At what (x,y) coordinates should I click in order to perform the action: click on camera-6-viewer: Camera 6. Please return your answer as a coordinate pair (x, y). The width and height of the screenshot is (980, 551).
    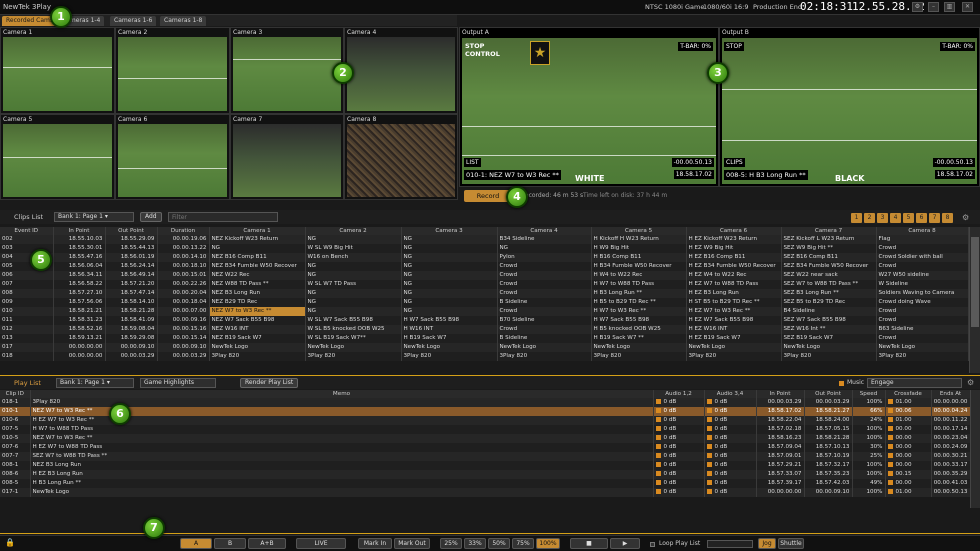
    Looking at the image, I should click on (172, 157).